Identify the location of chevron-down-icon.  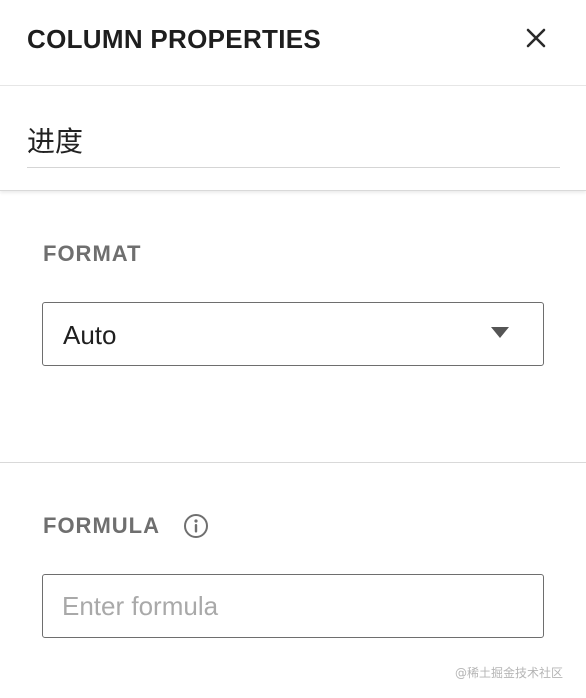
(500, 332).